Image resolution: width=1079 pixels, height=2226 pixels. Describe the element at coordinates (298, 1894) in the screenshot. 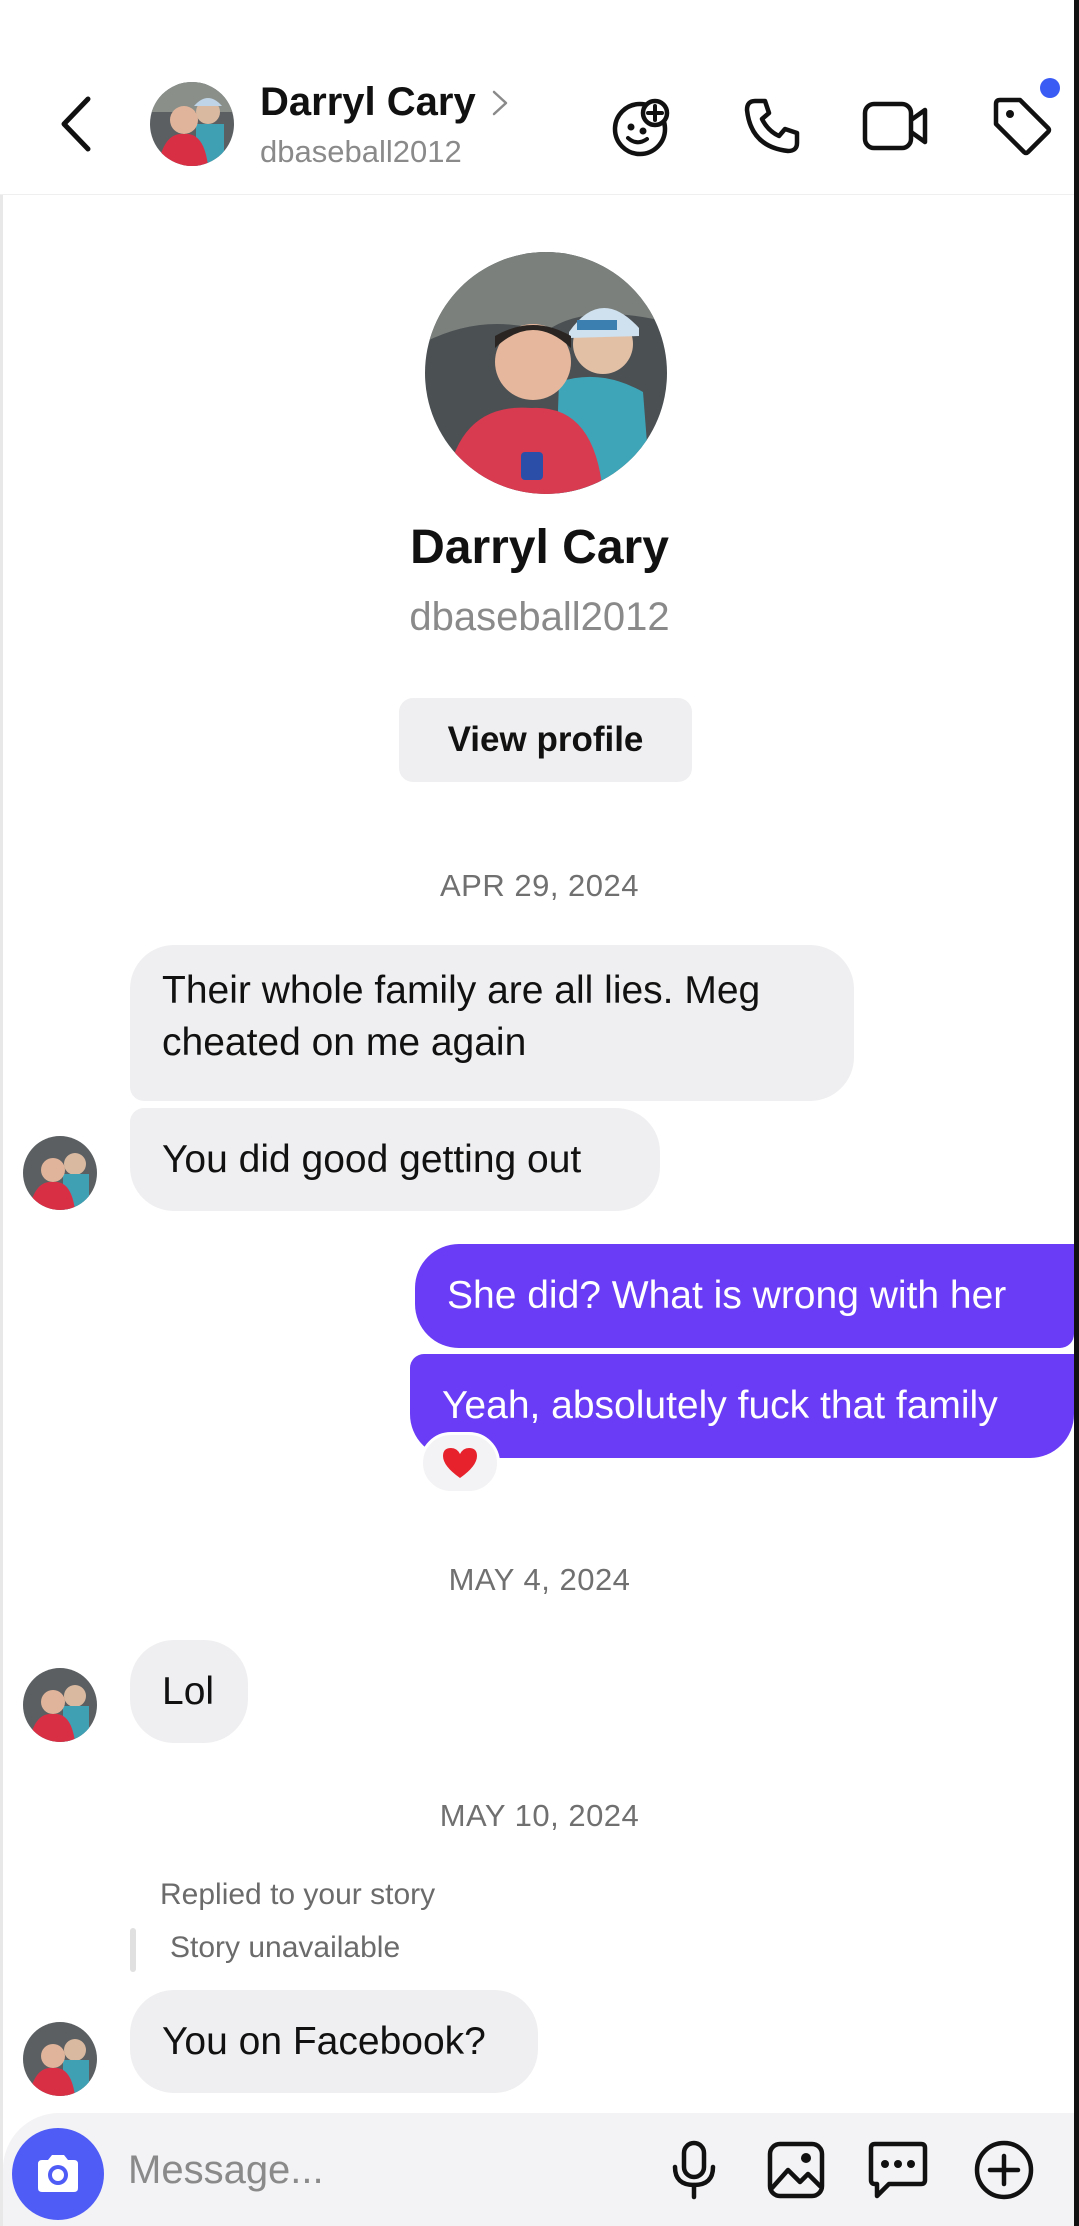

I see `reply-context-label: Replied to your story` at that location.